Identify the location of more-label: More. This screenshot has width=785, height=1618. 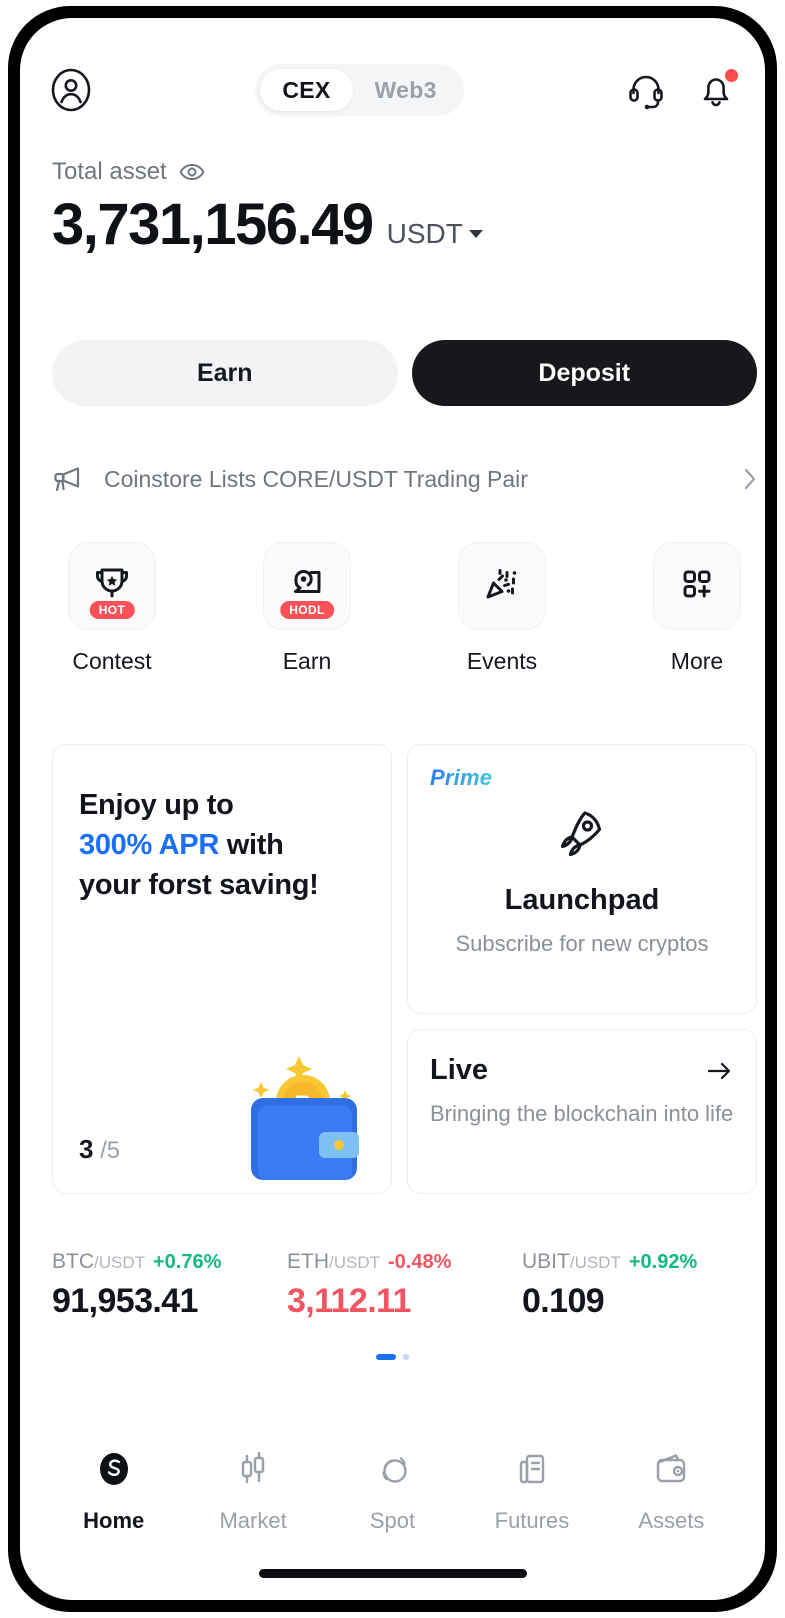
(697, 661).